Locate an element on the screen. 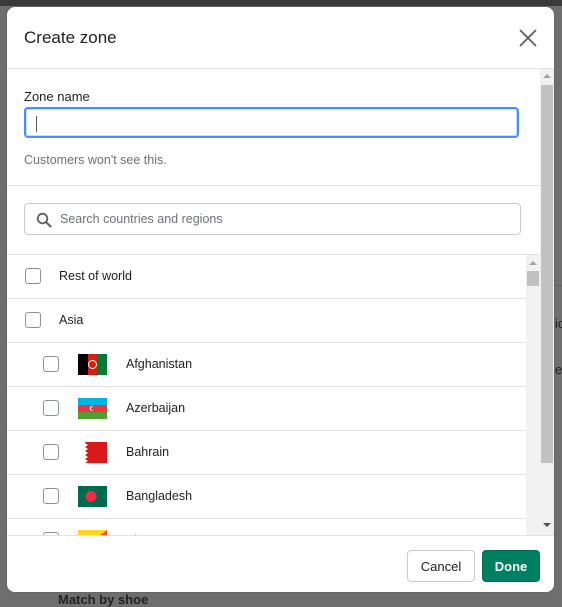  list-item-label: Rest of world is located at coordinates (95, 276).